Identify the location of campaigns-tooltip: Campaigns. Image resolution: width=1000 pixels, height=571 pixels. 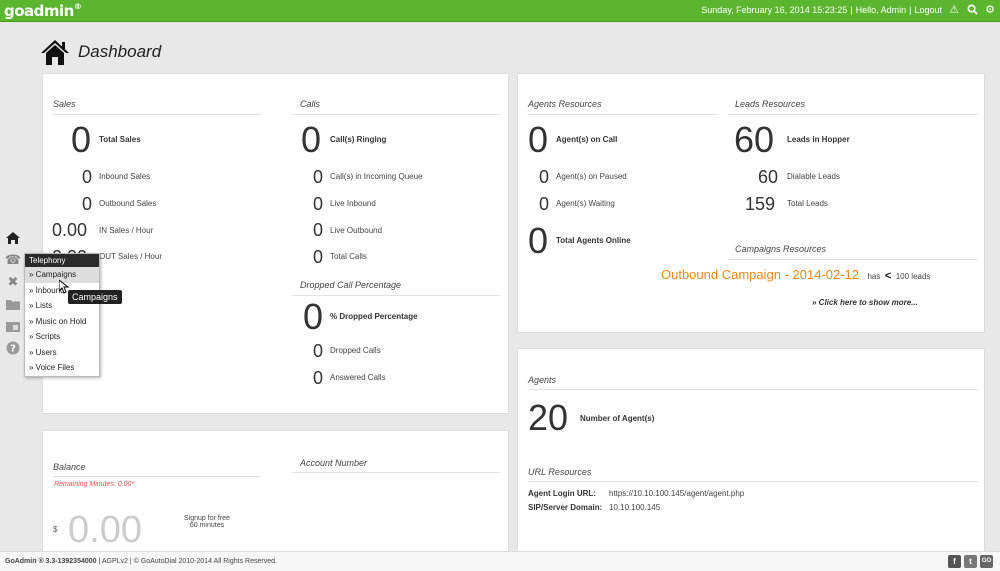
(95, 297).